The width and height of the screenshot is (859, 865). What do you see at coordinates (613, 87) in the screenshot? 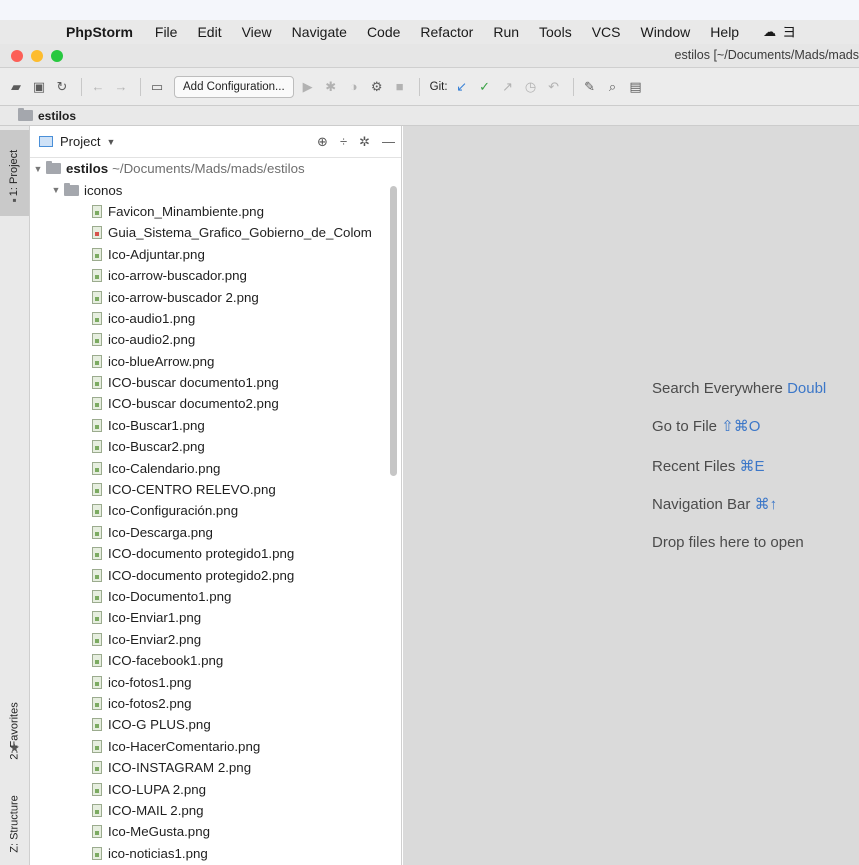
I see `search-icon: ⌕` at bounding box center [613, 87].